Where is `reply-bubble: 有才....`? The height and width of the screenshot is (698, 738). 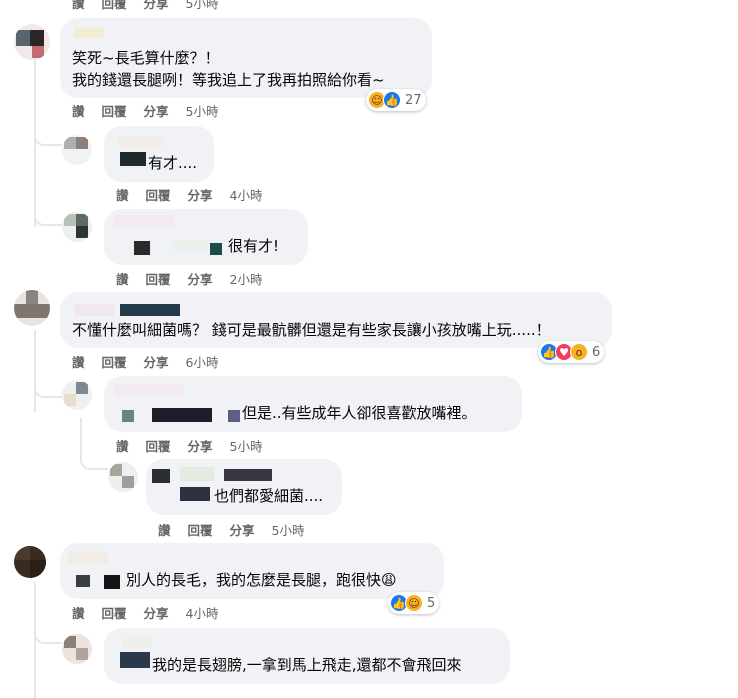 reply-bubble: 有才.... is located at coordinates (159, 154).